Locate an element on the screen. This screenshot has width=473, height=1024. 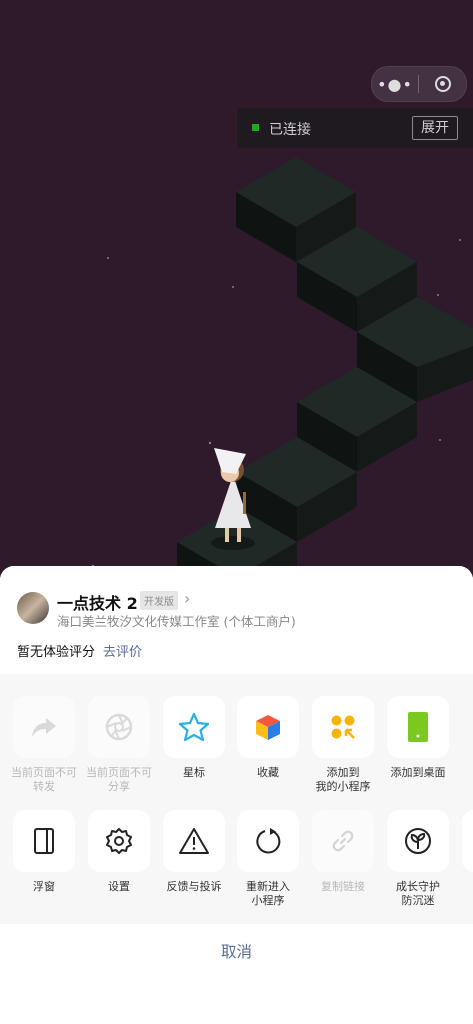
action-forward: 当前页面不可 转发 is located at coordinates (44, 745).